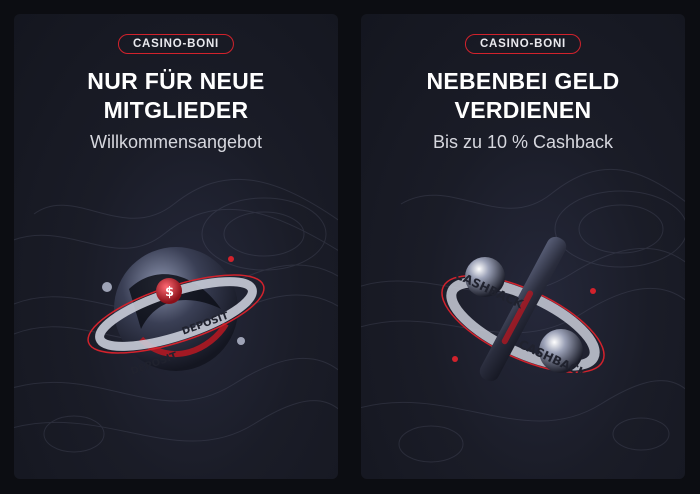  What do you see at coordinates (523, 110) in the screenshot?
I see `card-title-line2: VERDIENEN` at bounding box center [523, 110].